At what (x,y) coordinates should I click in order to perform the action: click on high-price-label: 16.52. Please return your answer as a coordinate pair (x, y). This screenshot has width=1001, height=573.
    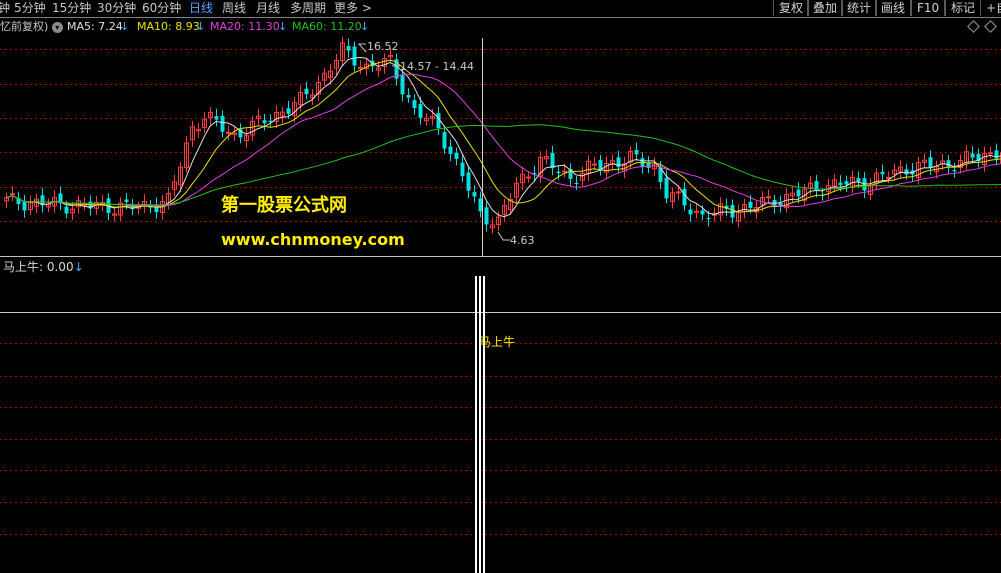
    Looking at the image, I should click on (383, 46).